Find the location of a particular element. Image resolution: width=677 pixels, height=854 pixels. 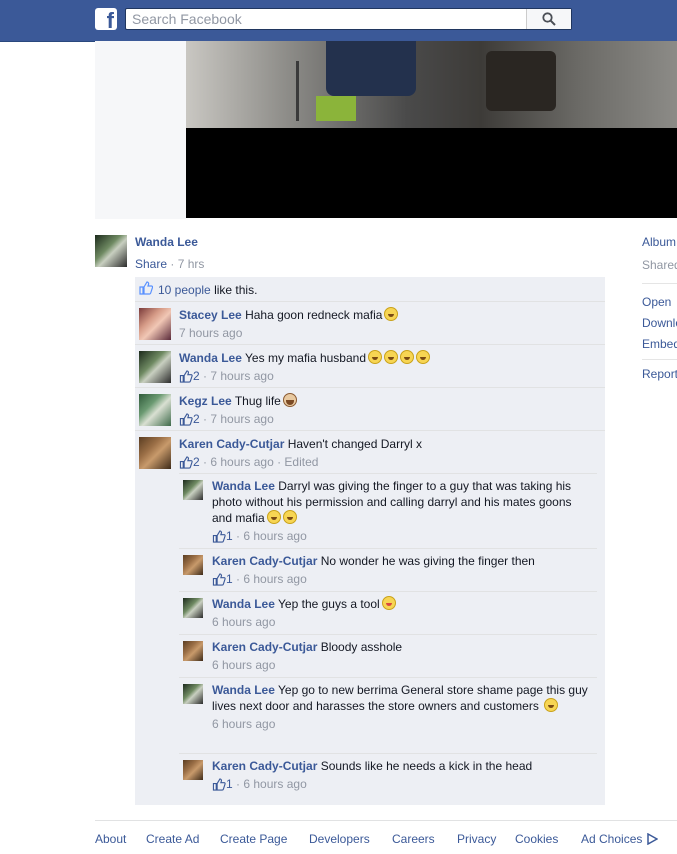

comment: Kegz Lee Thug life 2 · 7 hours ago is located at coordinates (370, 409).